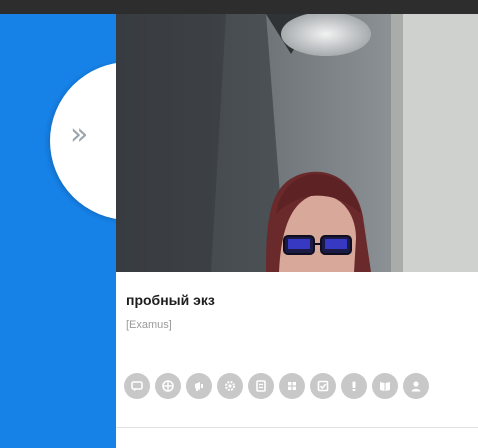  Describe the element at coordinates (79, 134) in the screenshot. I see `double-chevron-right-icon: »` at that location.